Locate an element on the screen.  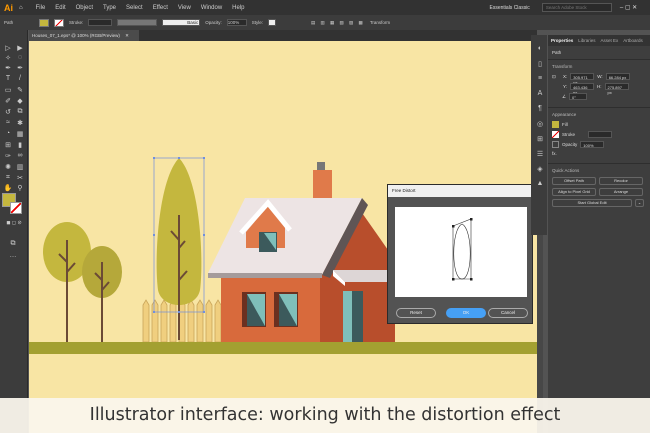
shaper-icon: ✐ is located at coordinates (8, 101).